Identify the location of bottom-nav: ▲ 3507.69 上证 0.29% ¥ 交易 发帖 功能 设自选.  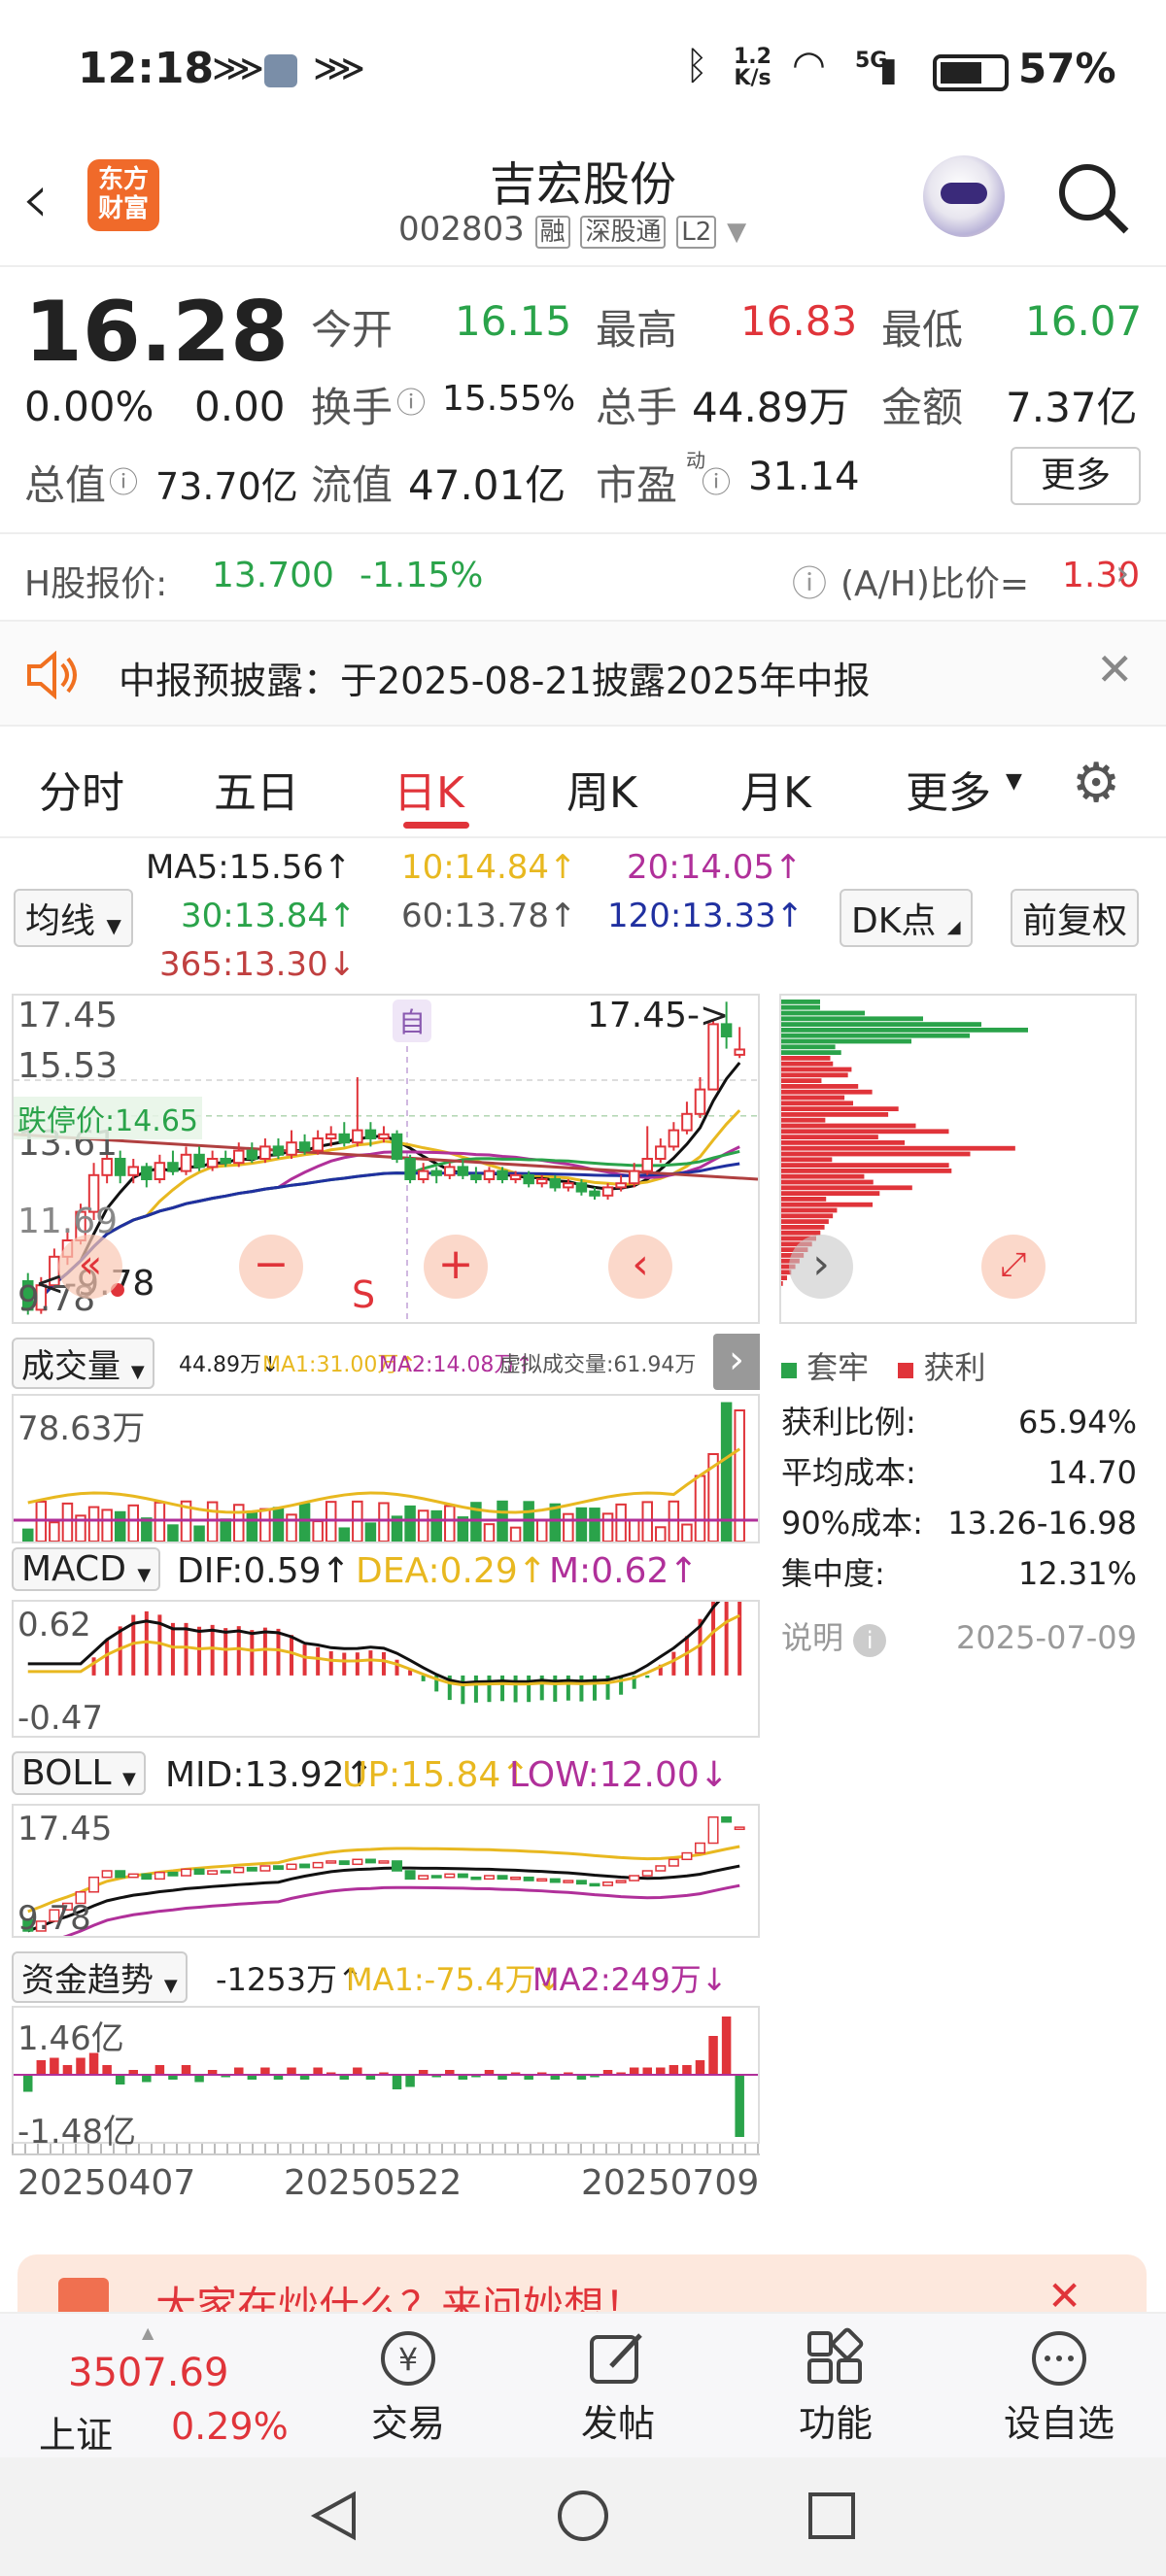
(583, 2384).